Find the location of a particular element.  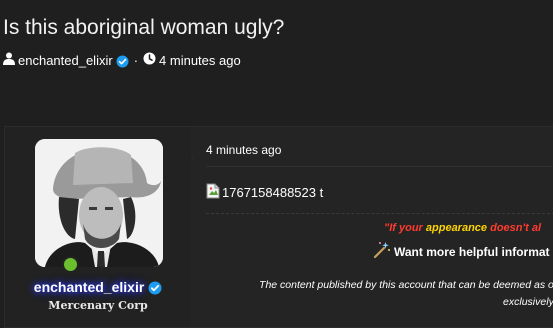

user-title: Mercenary Corp is located at coordinates (98, 305).